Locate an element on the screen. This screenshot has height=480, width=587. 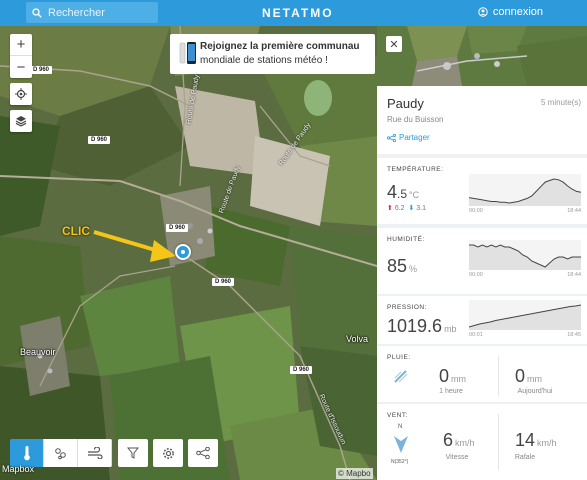
humidity-unit: % is located at coordinates (413, 269).